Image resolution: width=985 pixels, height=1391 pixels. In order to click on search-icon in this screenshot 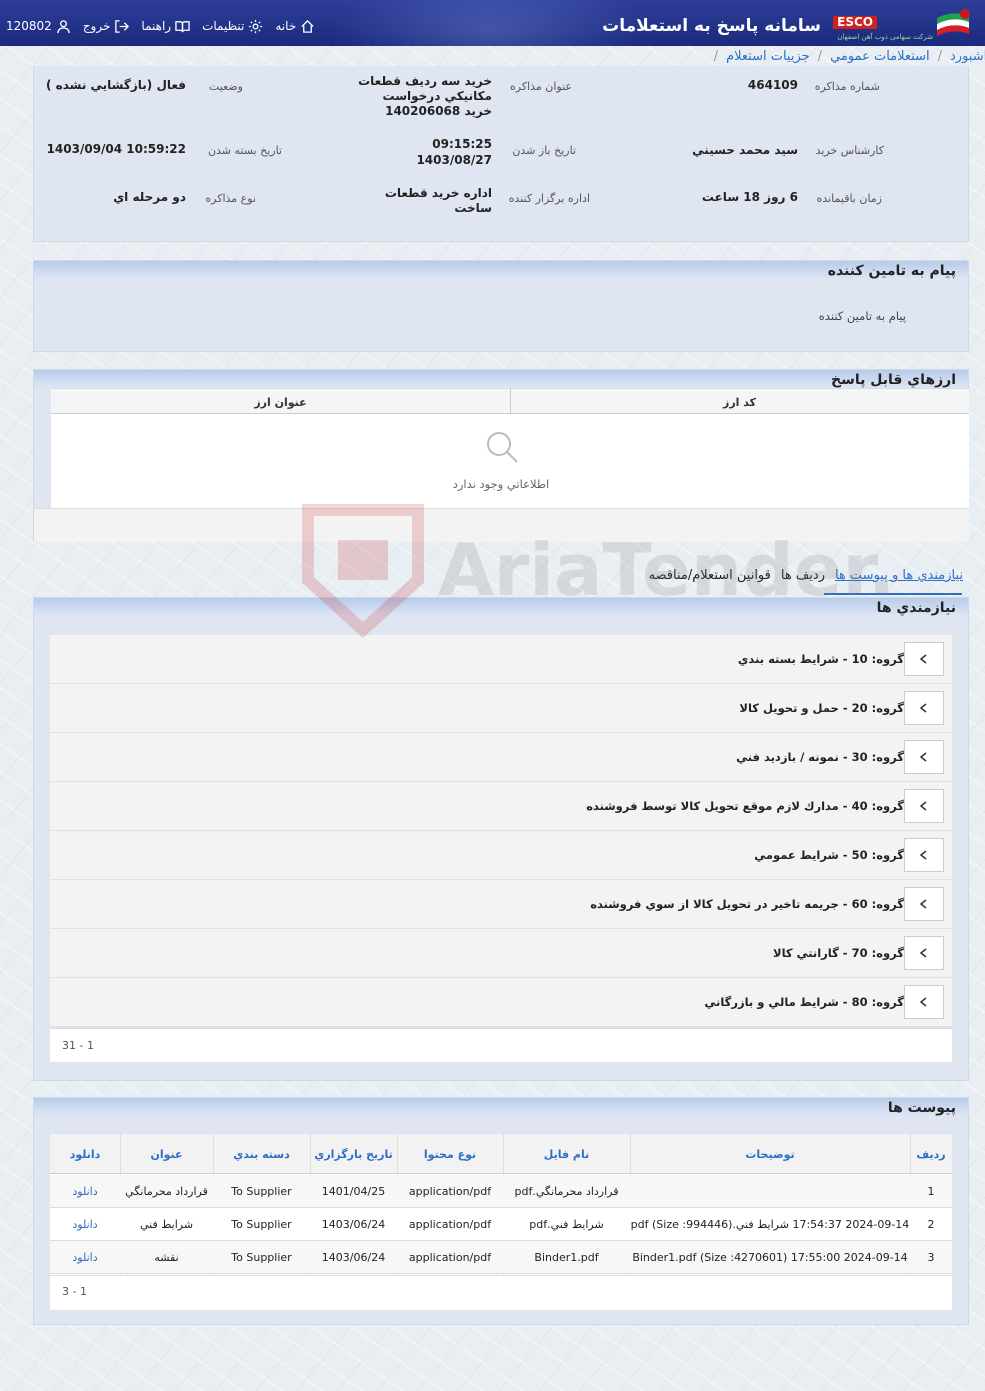, I will do `click(502, 447)`.